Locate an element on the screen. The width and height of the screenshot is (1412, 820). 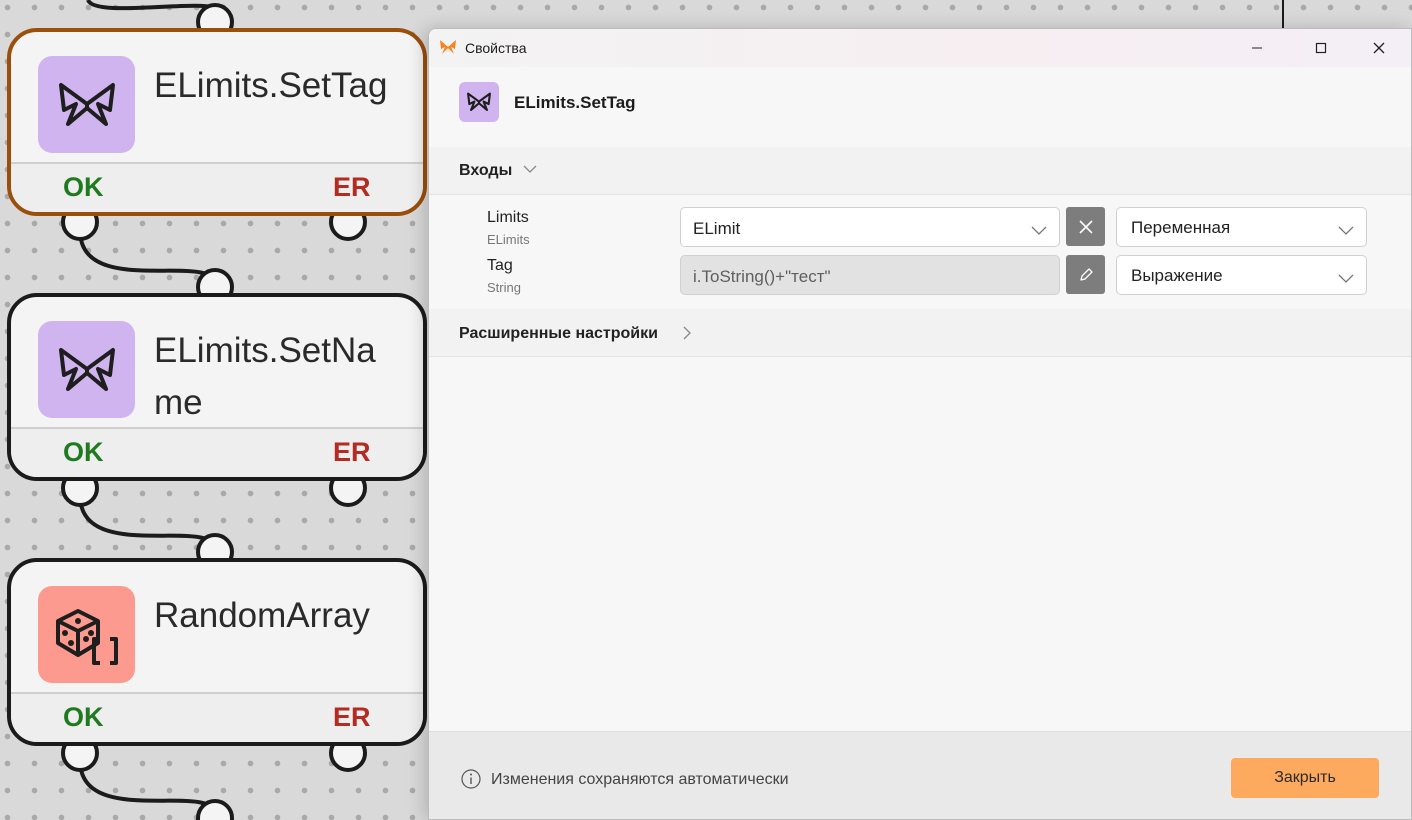
edit-expression-button is located at coordinates (1085, 274).